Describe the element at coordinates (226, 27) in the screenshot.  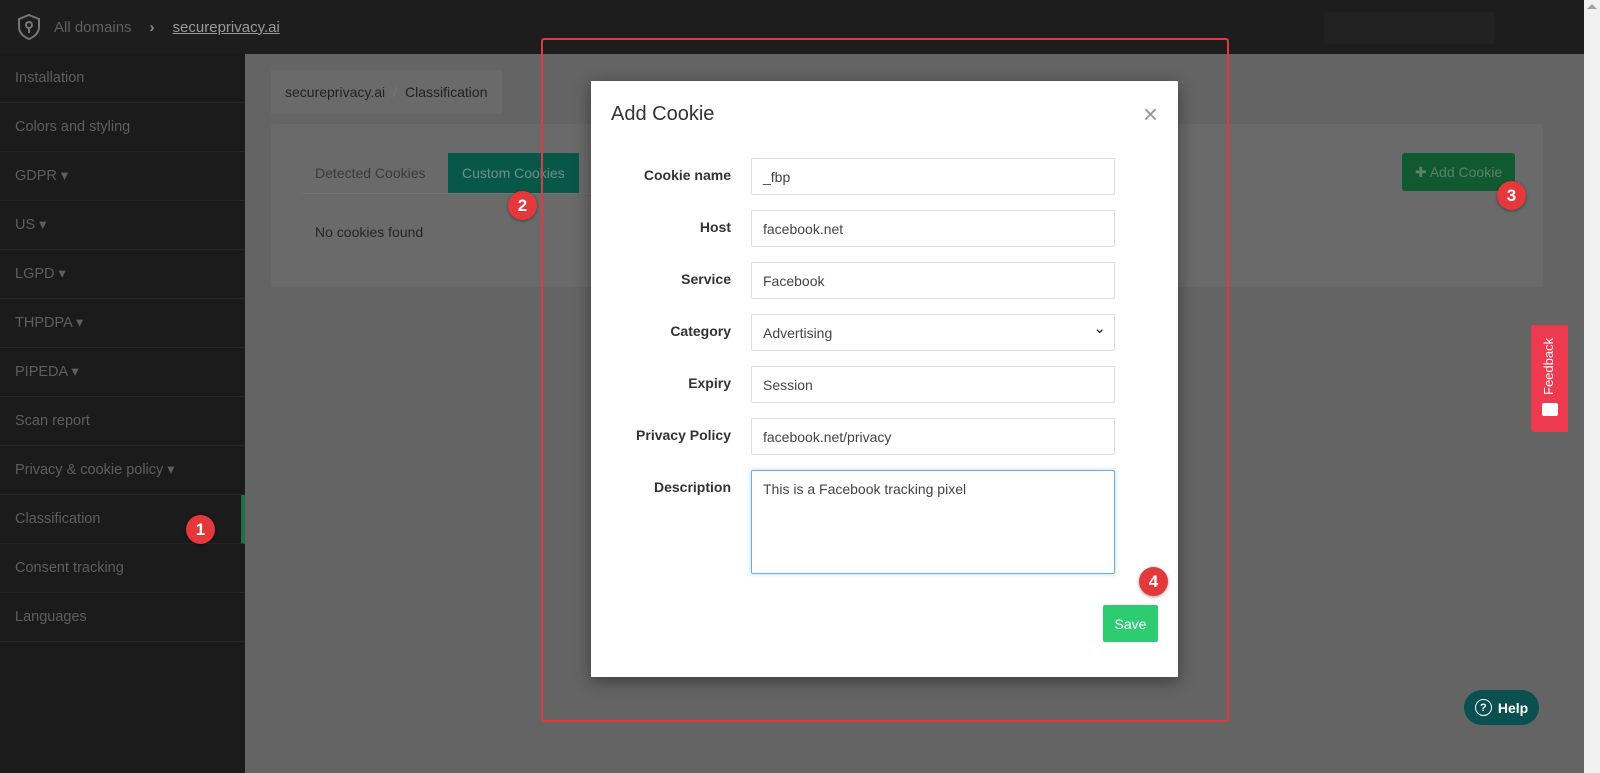
I see `current-domain-link: secureprivacy.ai` at that location.